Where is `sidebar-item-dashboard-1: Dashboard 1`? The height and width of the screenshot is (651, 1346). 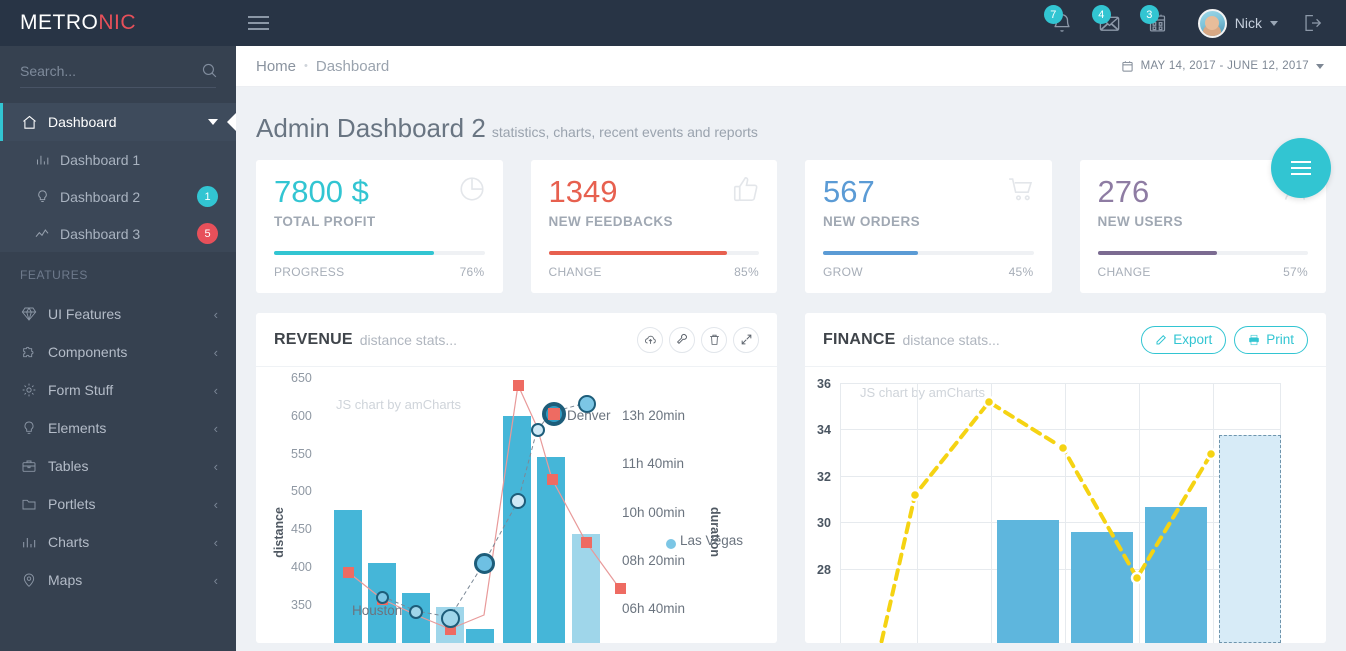 sidebar-item-dashboard-1: Dashboard 1 is located at coordinates (118, 159).